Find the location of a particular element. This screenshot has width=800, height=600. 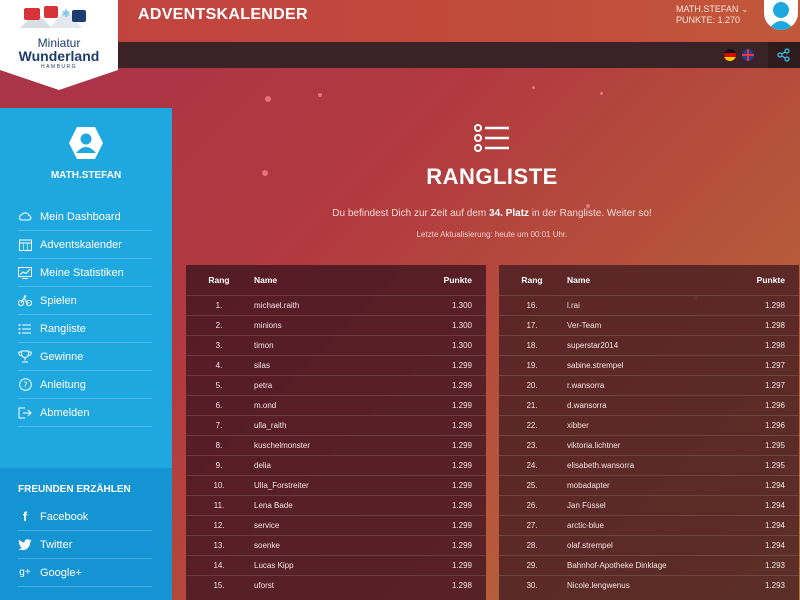

sidebar-item-dashboard: Mein Dashboard is located at coordinates (85, 217).